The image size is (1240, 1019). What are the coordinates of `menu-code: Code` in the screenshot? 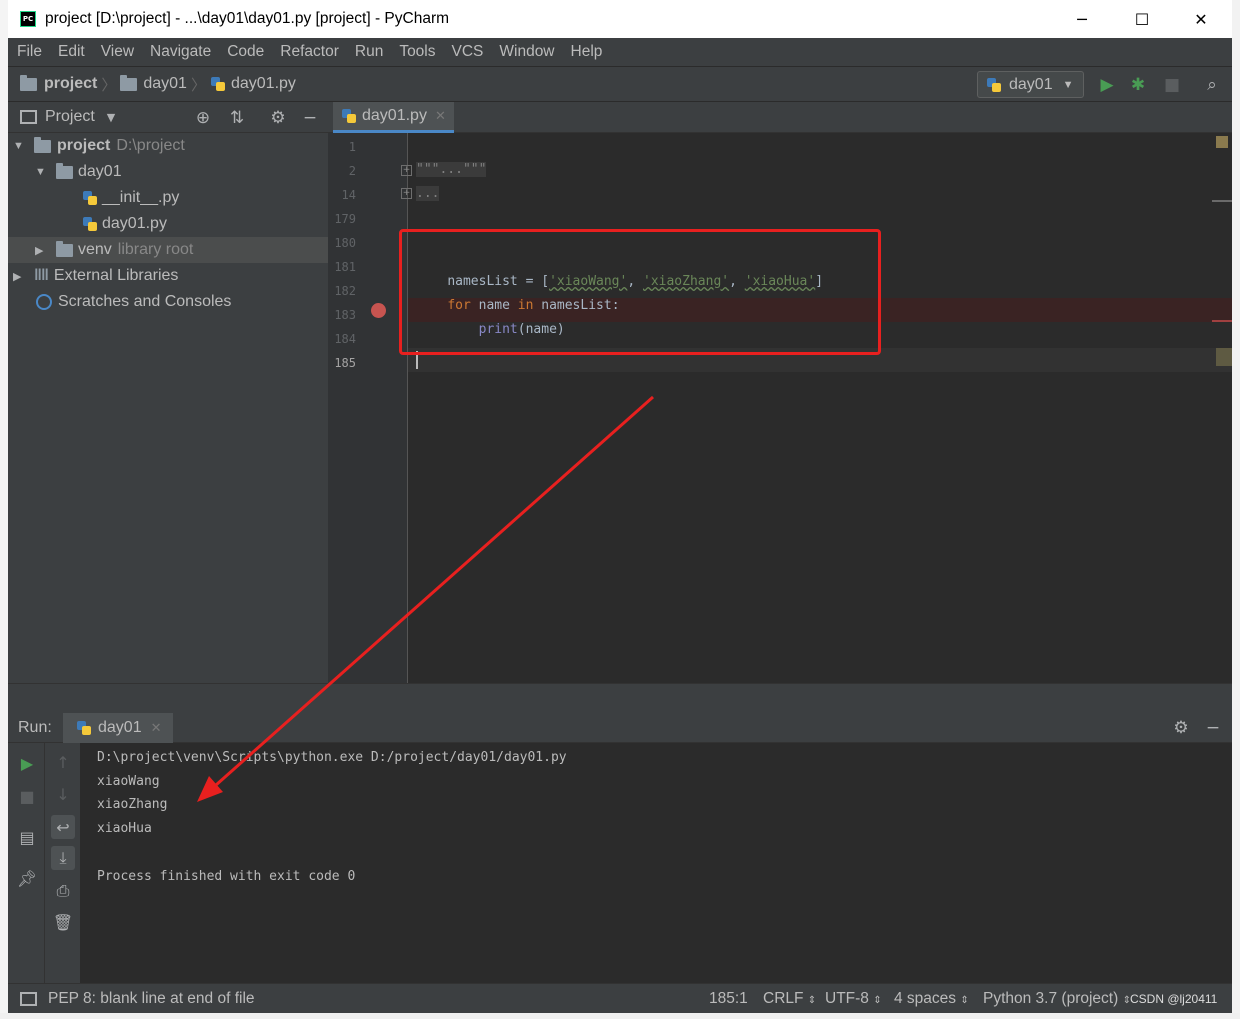 It's located at (245, 52).